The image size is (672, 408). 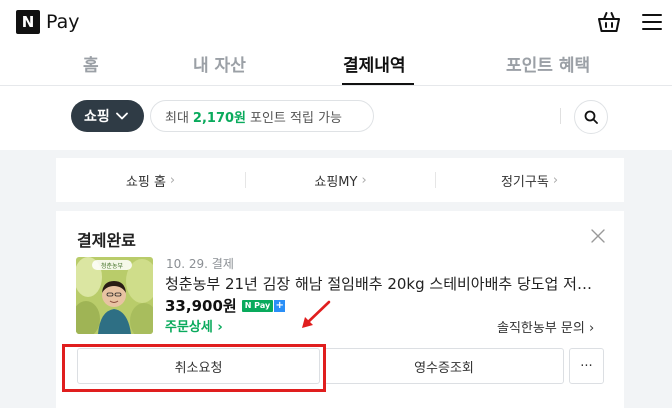 What do you see at coordinates (200, 264) in the screenshot?
I see `payment-date: 10. 29. 결제` at bounding box center [200, 264].